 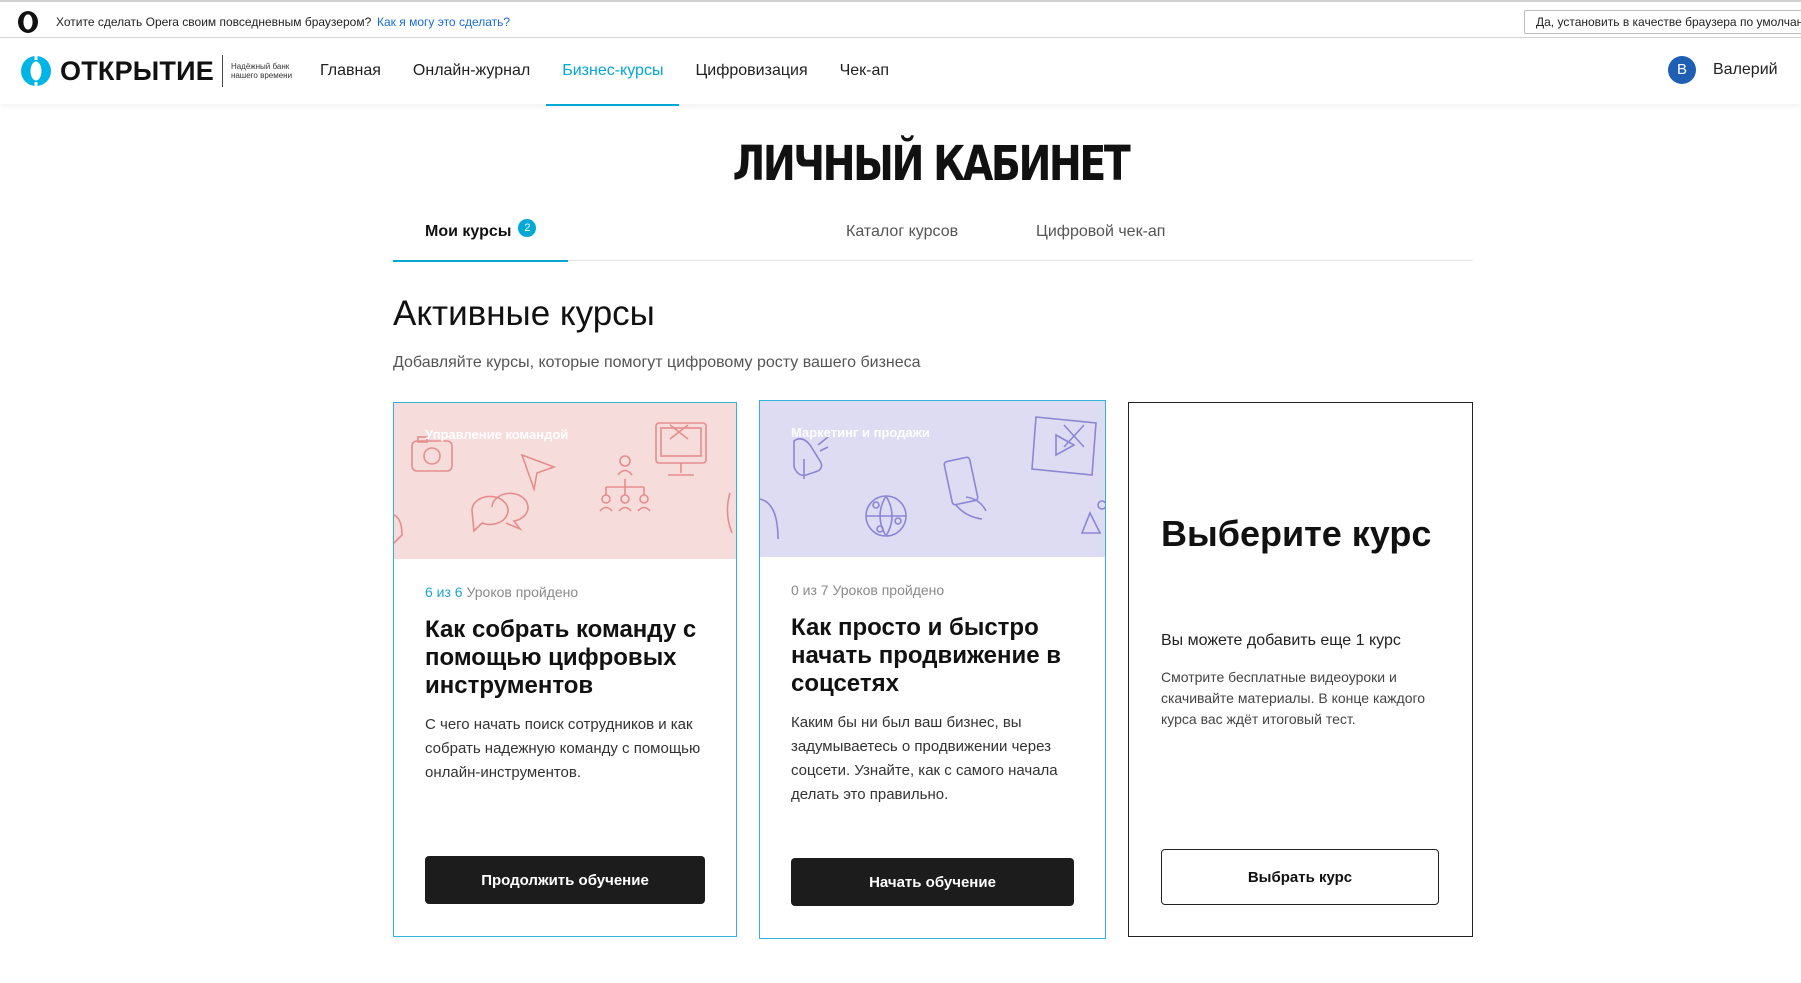 What do you see at coordinates (444, 592) in the screenshot?
I see `progress-count: 6 из 6` at bounding box center [444, 592].